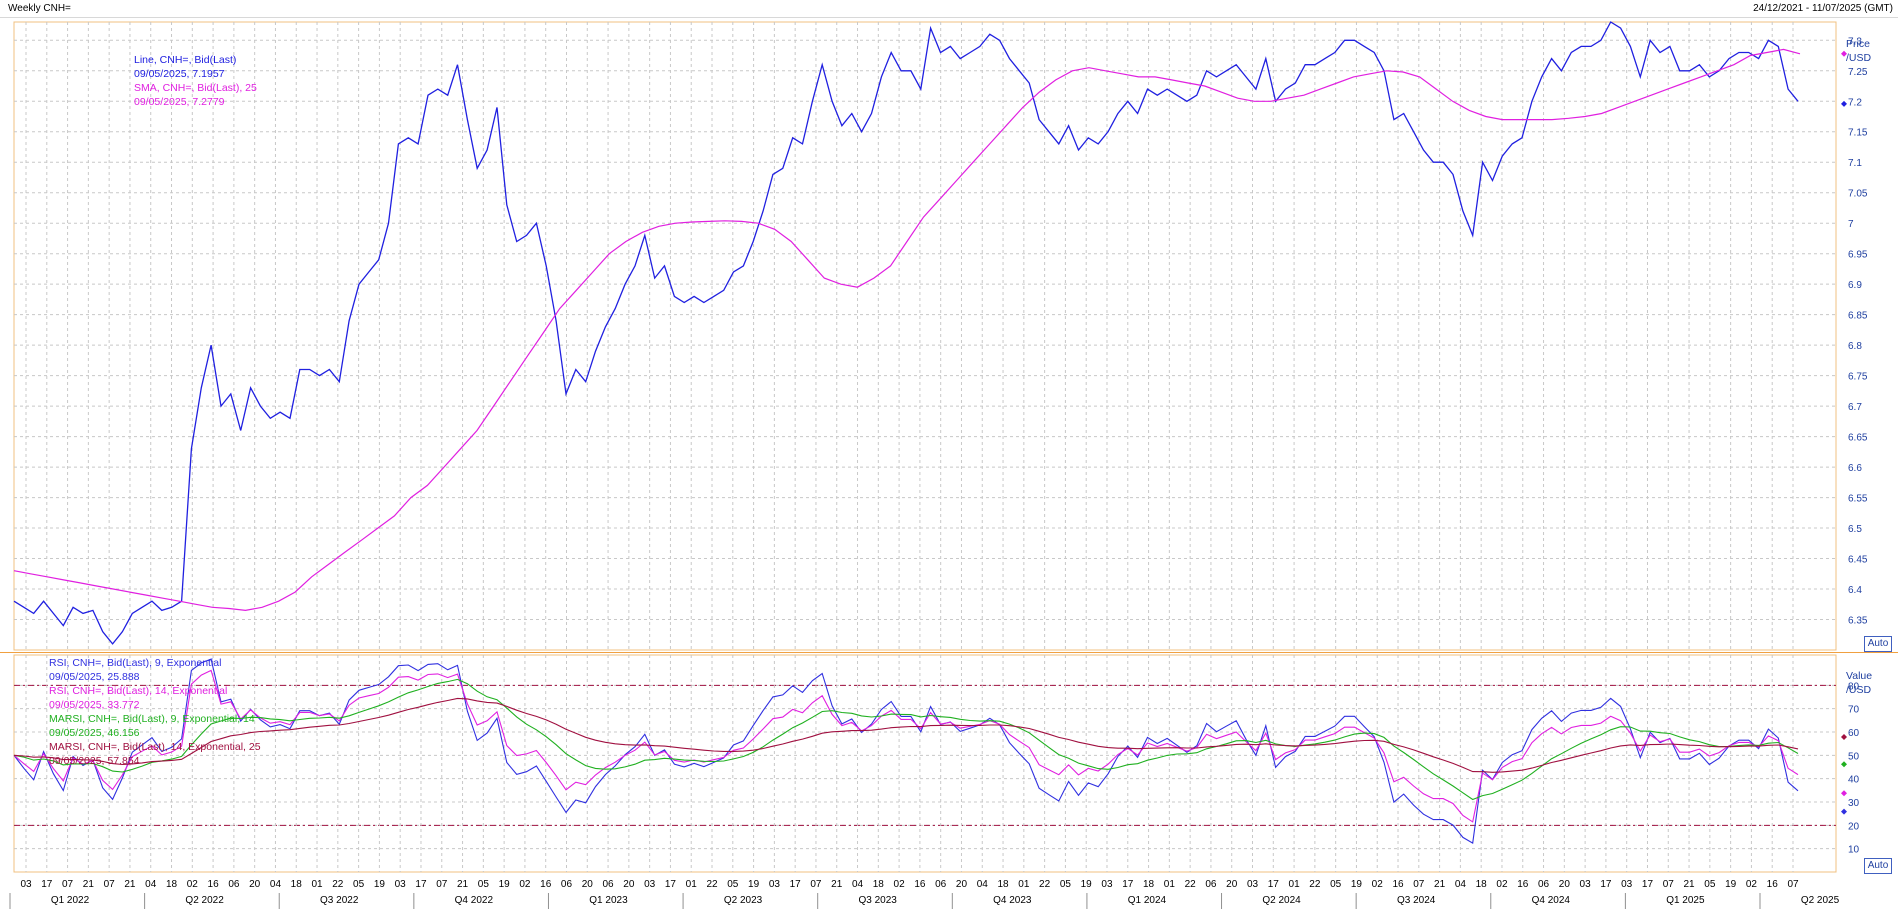 The image size is (1898, 909). I want to click on price-tick-label: 6.35, so click(1858, 621).